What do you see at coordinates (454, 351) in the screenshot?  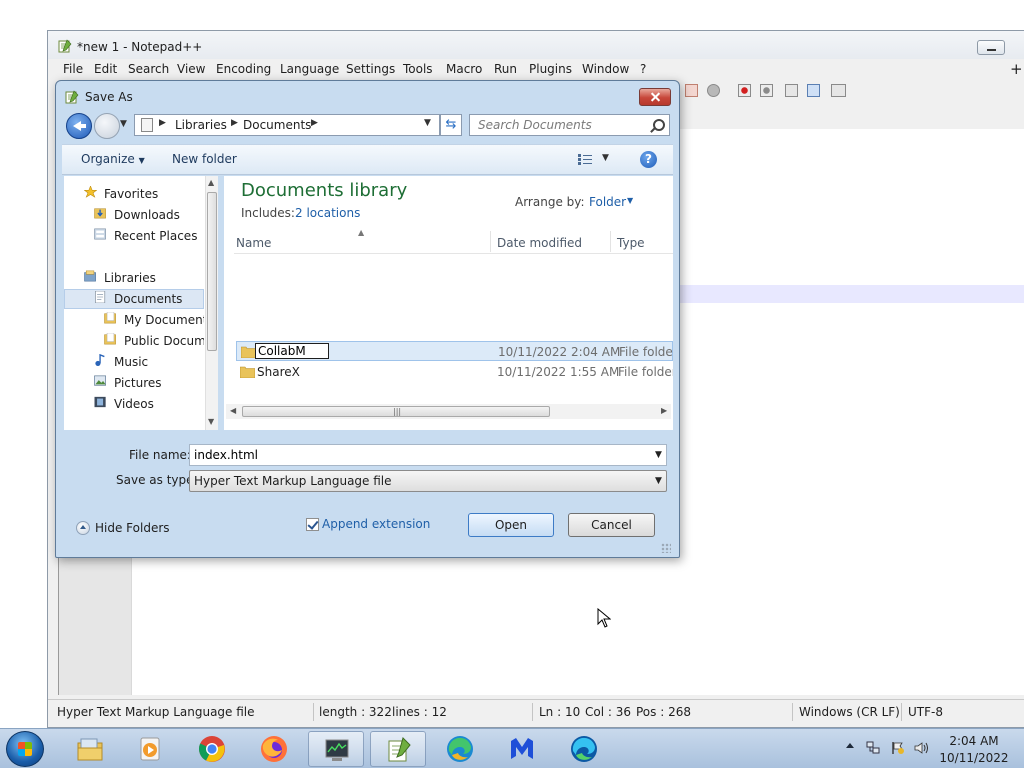 I see `file-row-collabm: 10/11/2022 2:04 AM File folder` at bounding box center [454, 351].